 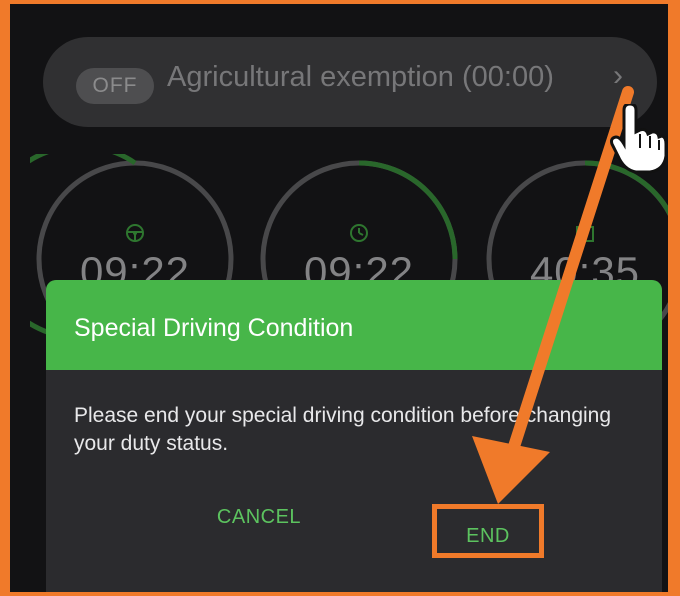 I want to click on end-button: END, so click(x=488, y=531).